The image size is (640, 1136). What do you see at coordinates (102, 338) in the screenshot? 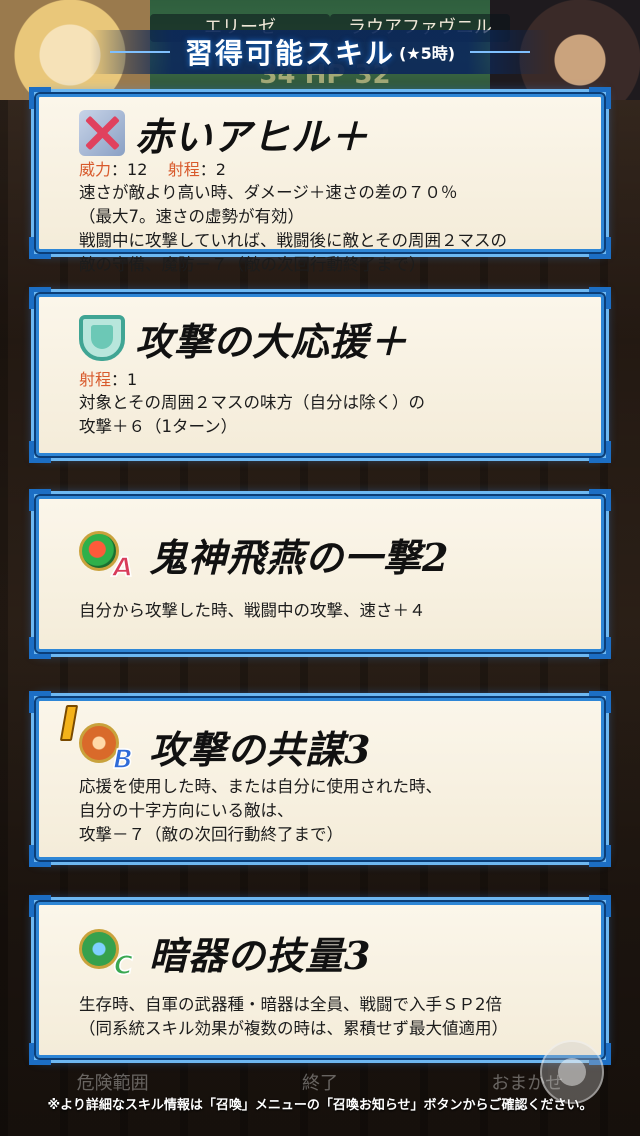
I see `assist-shield-icon` at bounding box center [102, 338].